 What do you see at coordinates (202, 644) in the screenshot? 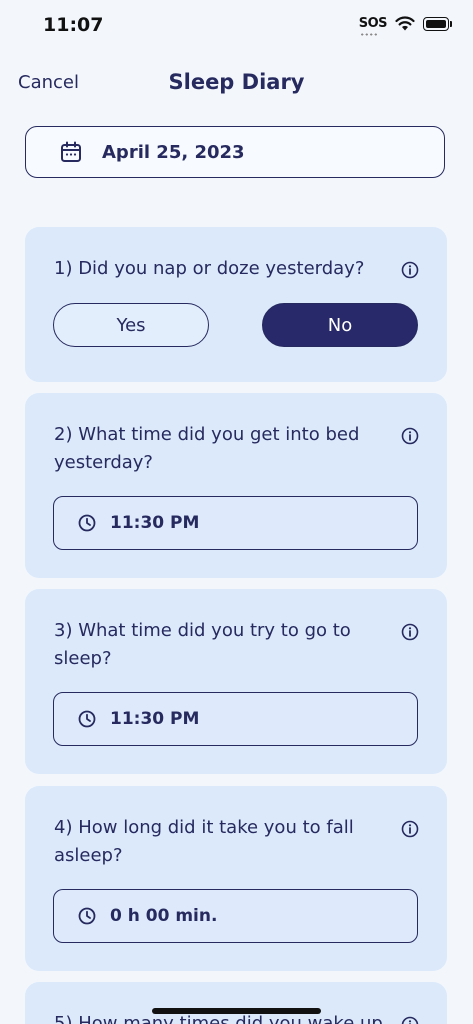
I see `question-text: 3) What time did you try to go to sleep?` at bounding box center [202, 644].